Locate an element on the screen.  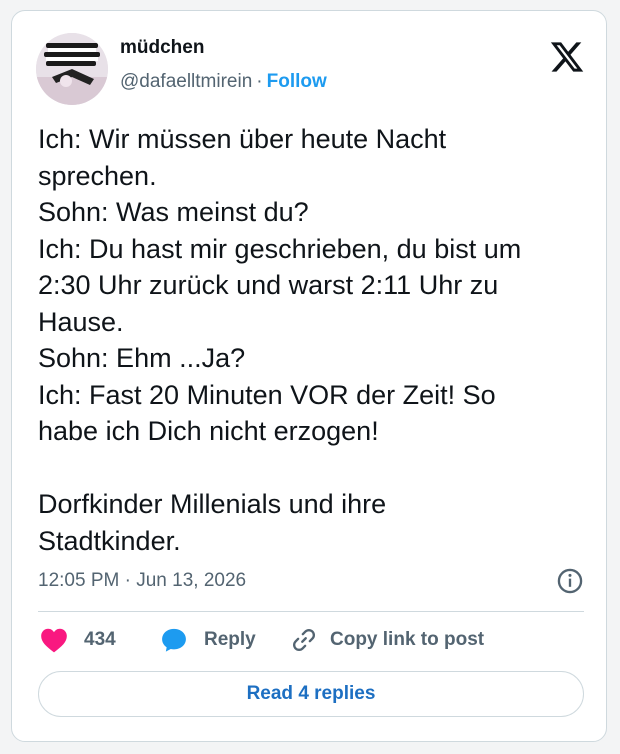
link-icon is located at coordinates (304, 640).